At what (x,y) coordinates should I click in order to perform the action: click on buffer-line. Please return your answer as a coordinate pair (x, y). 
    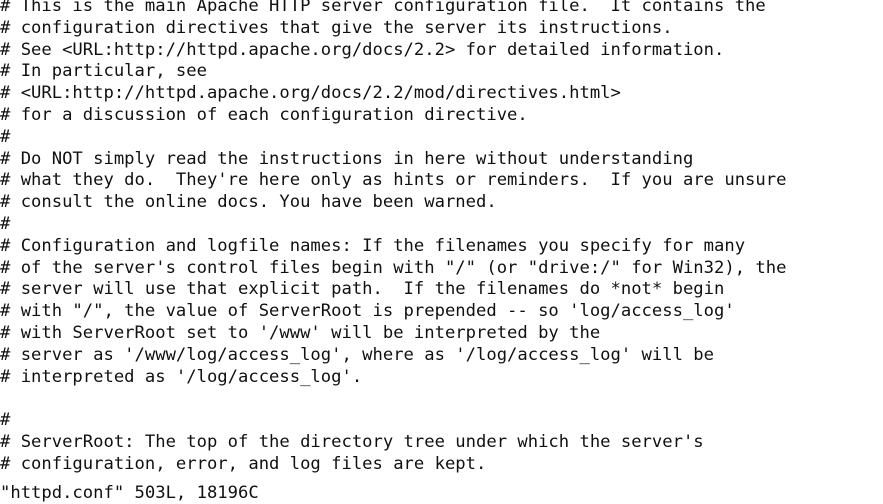
    Looking at the image, I should click on (441, 399).